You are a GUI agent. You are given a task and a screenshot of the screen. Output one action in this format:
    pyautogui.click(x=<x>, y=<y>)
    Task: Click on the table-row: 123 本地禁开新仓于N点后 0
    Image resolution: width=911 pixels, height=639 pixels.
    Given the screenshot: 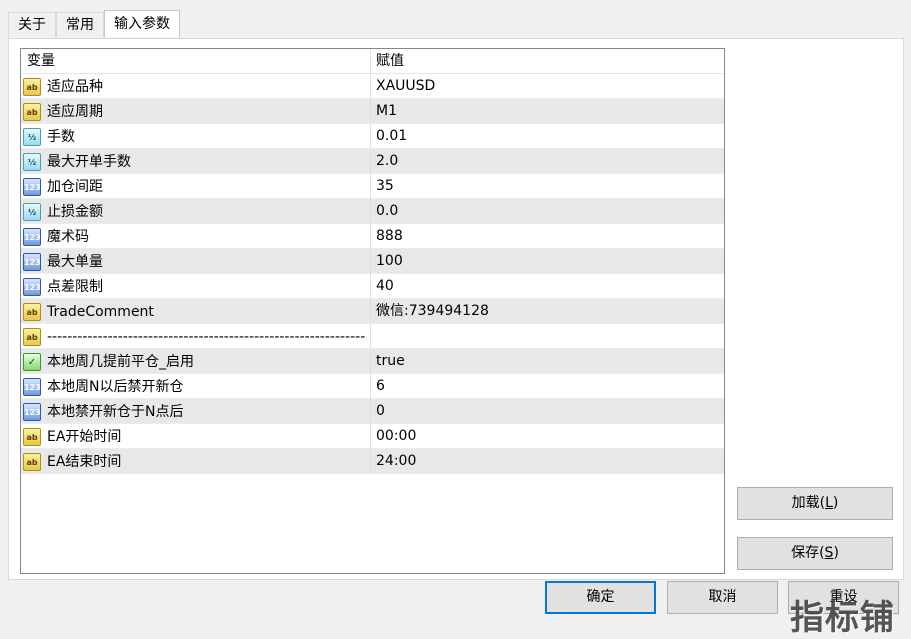 What is the action you would take?
    pyautogui.click(x=372, y=411)
    